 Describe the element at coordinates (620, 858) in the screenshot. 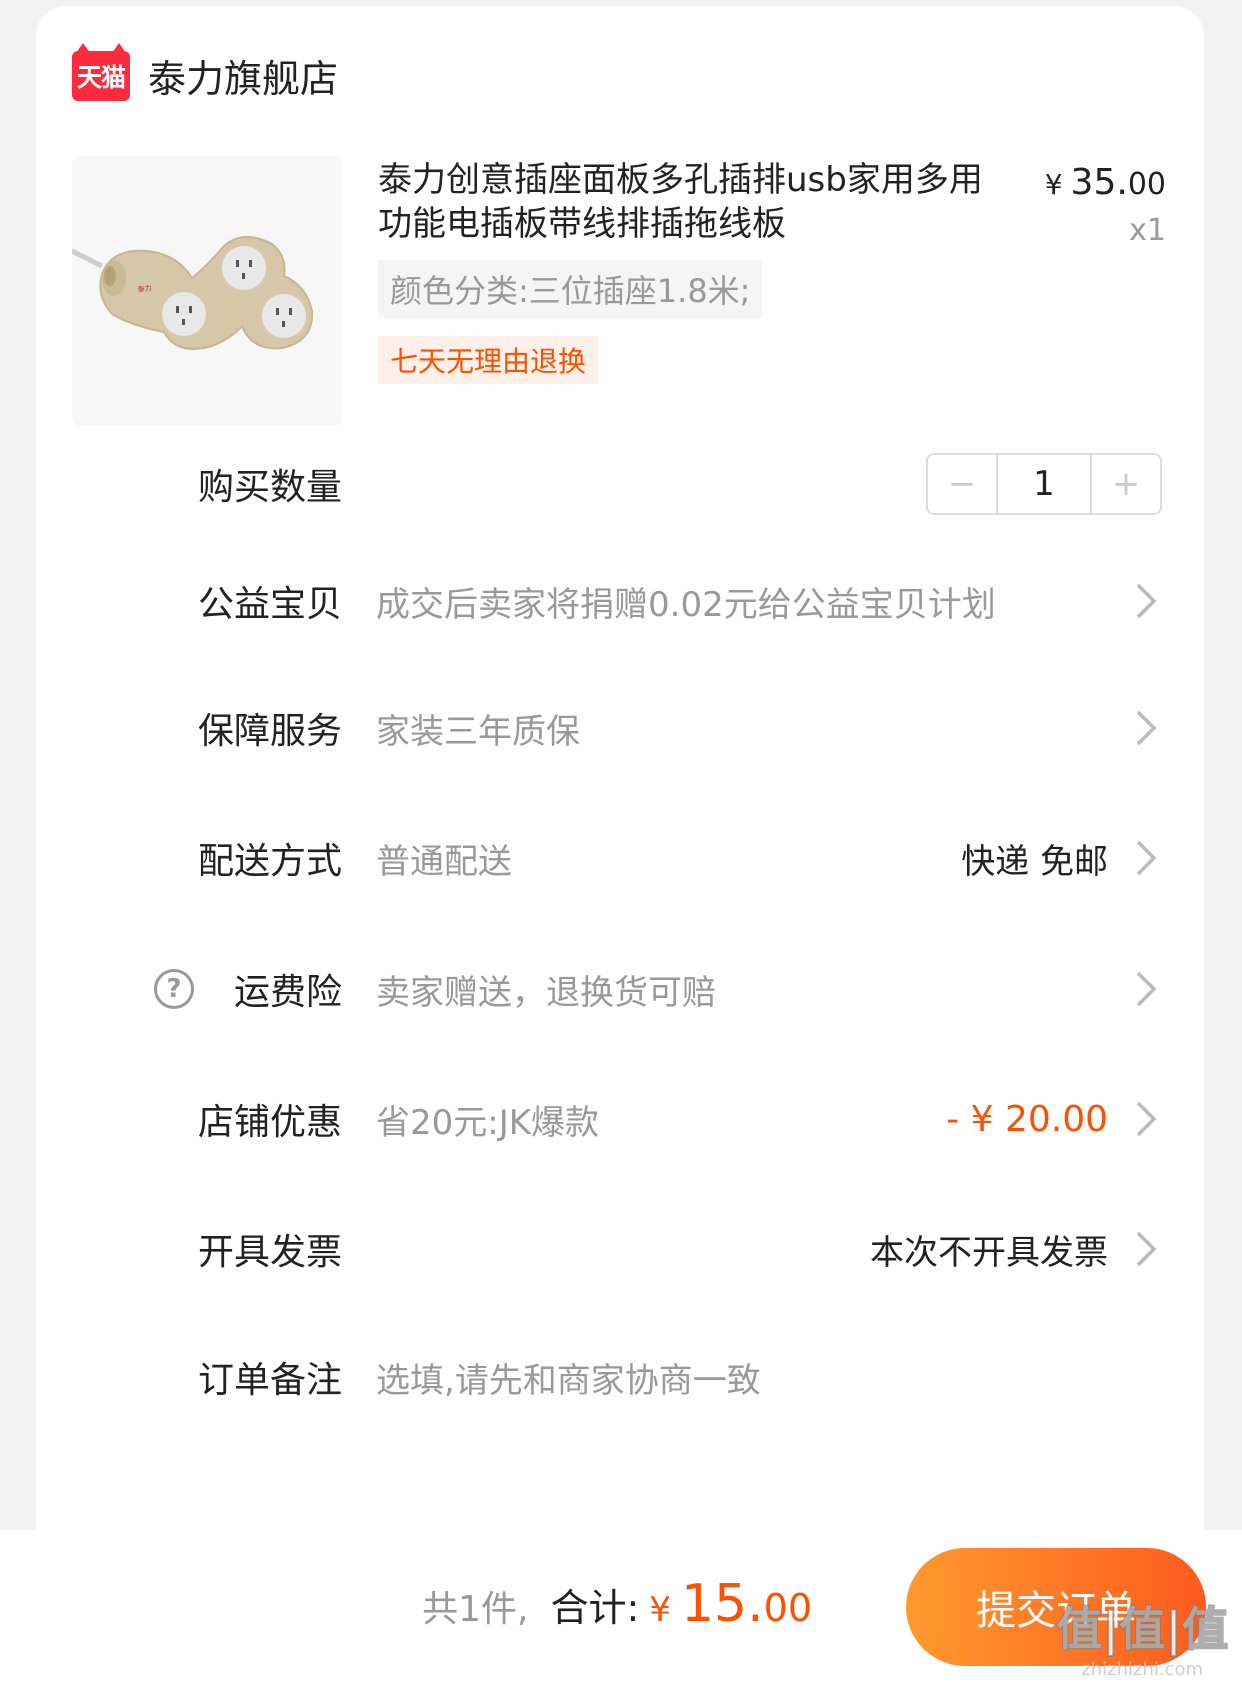

I see `delivery-row: 配送方式 普通配送 快递 免邮` at that location.